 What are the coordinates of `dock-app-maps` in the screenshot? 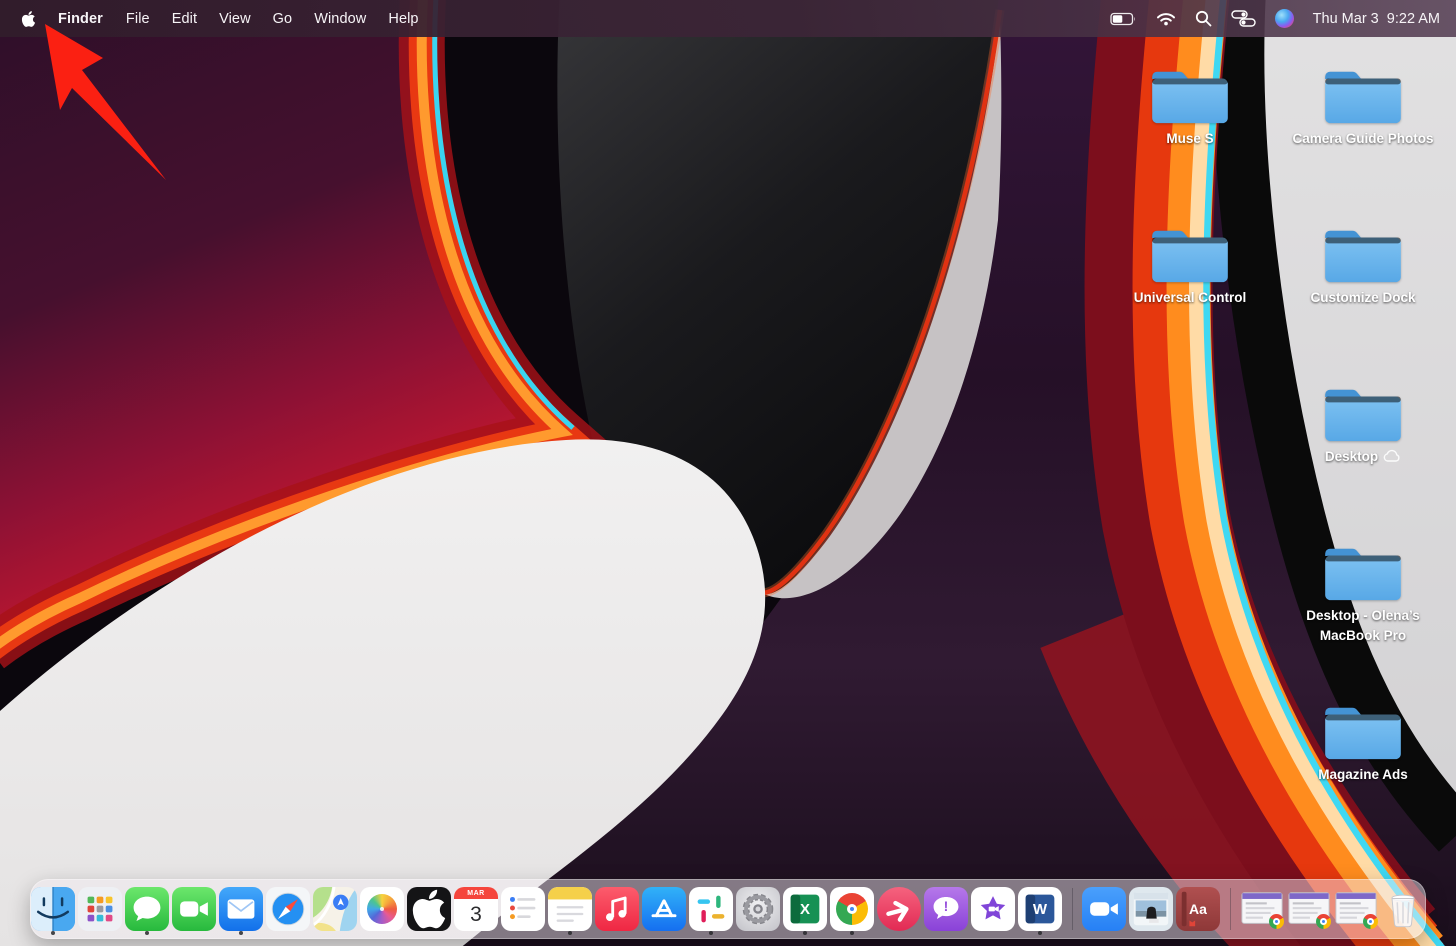 It's located at (335, 909).